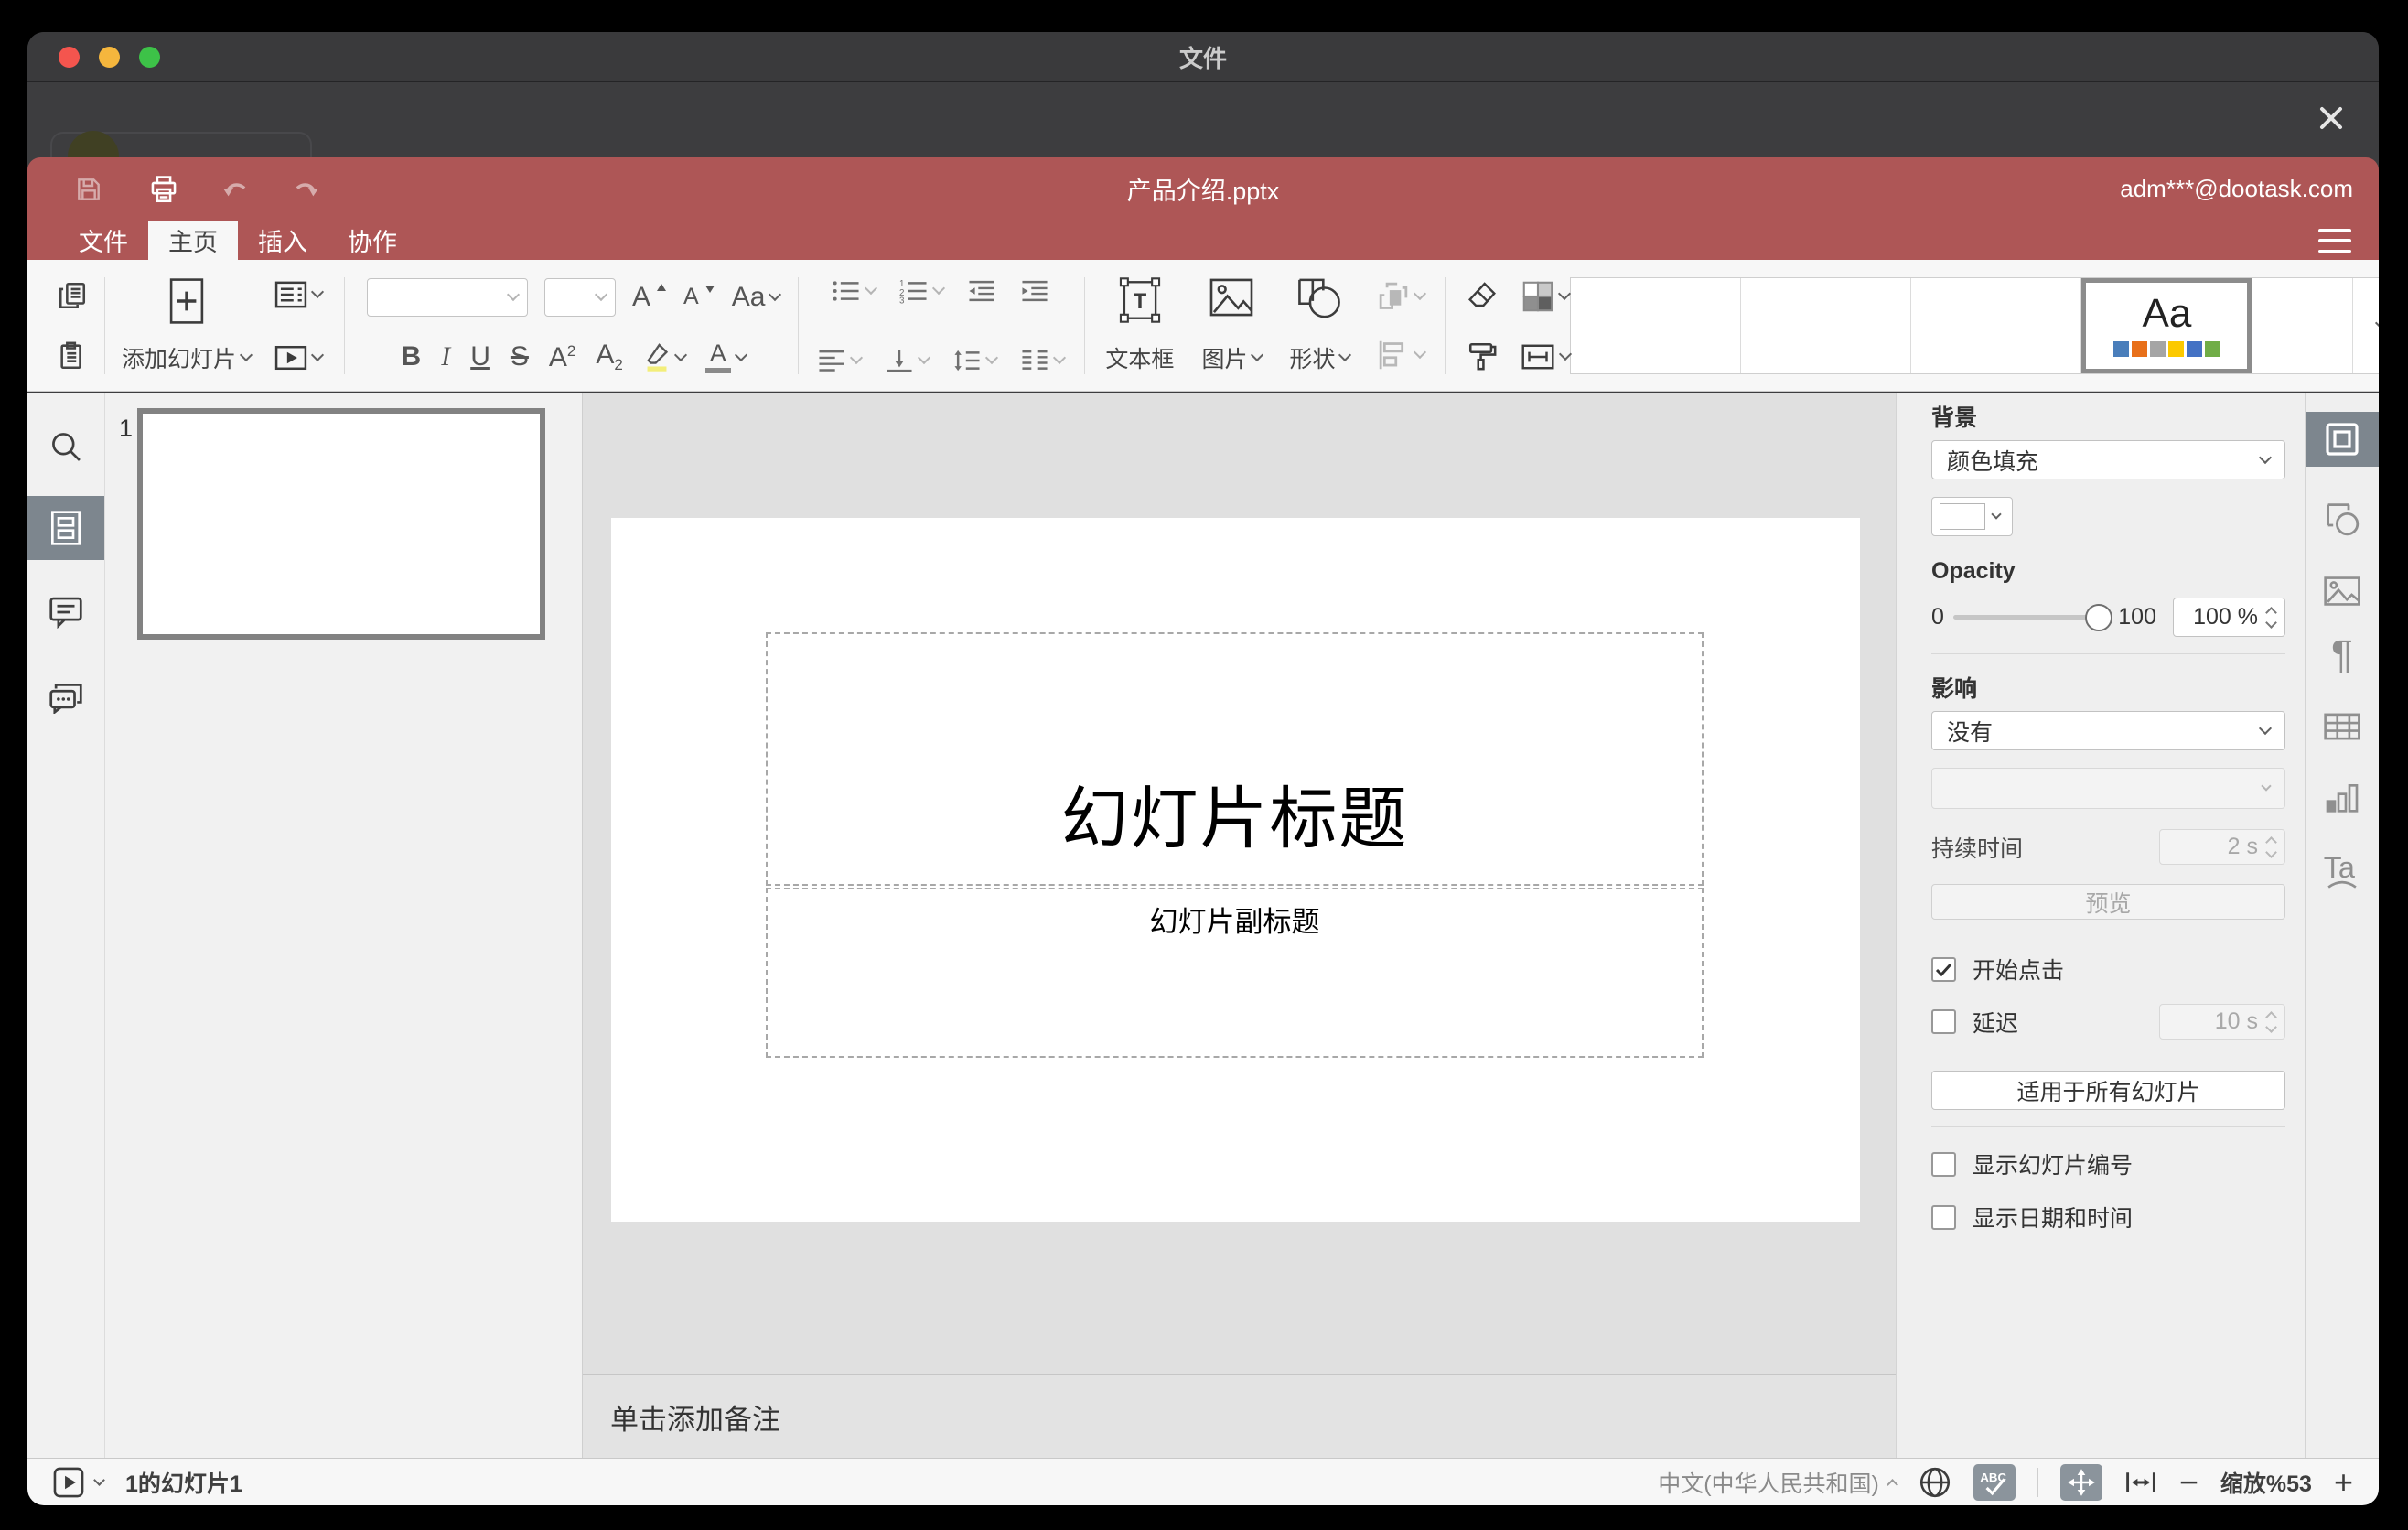  Describe the element at coordinates (2229, 617) in the screenshot. I see `opacity-spinner: 100 %` at that location.